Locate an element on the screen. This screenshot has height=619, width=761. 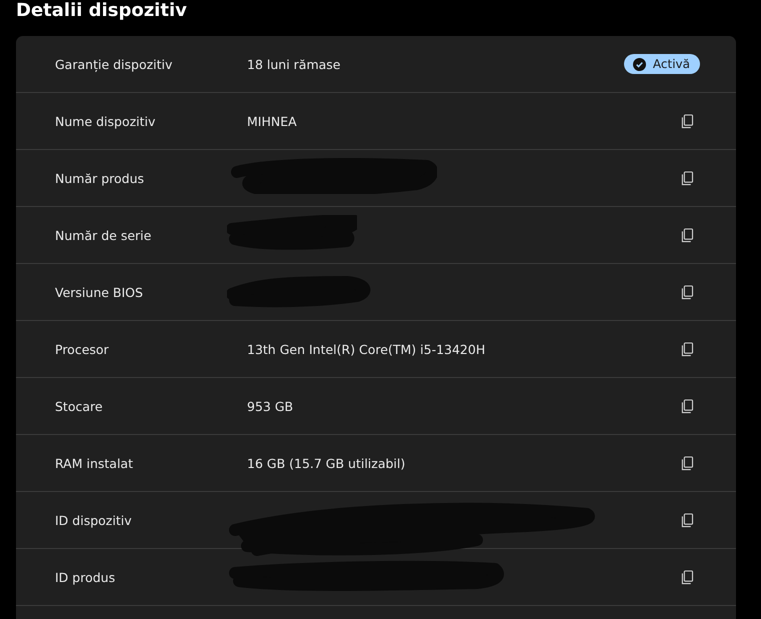
field-label: Versiune BIOS is located at coordinates (99, 292).